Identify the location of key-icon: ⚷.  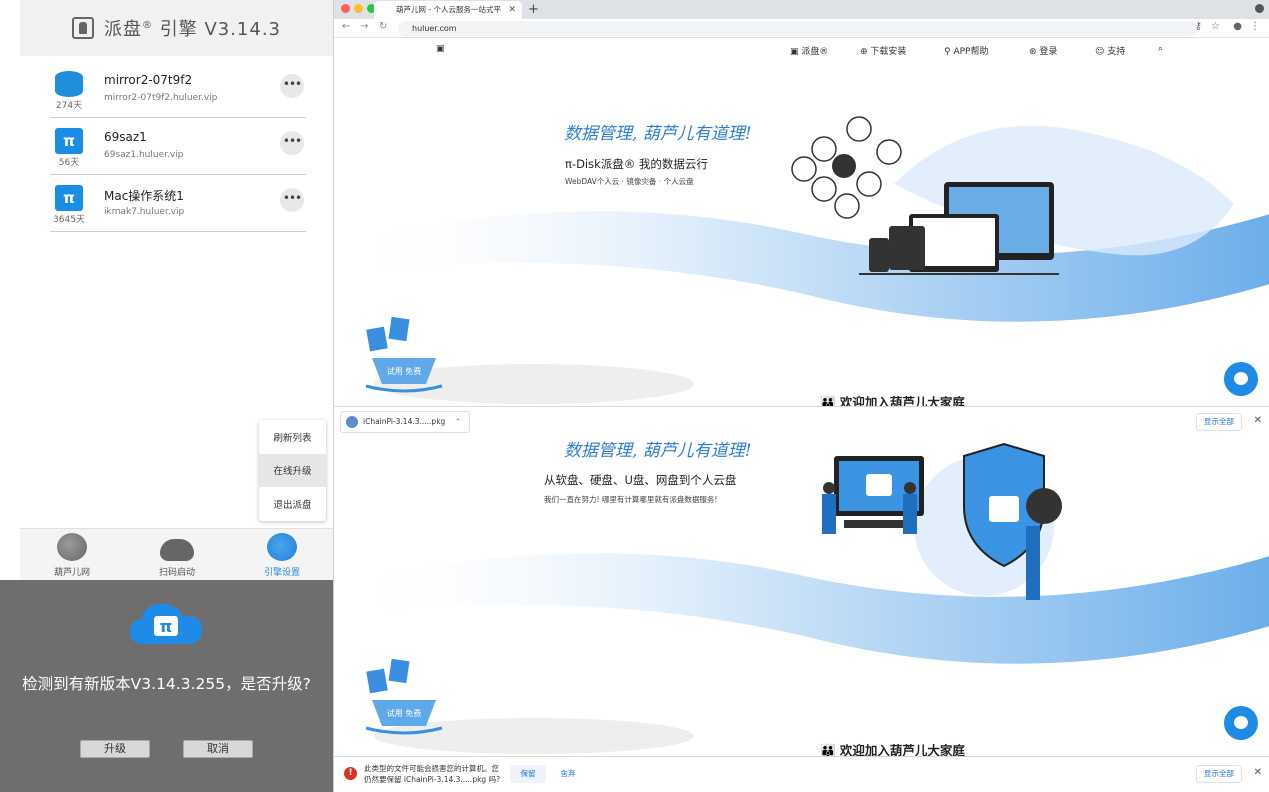
(1198, 26).